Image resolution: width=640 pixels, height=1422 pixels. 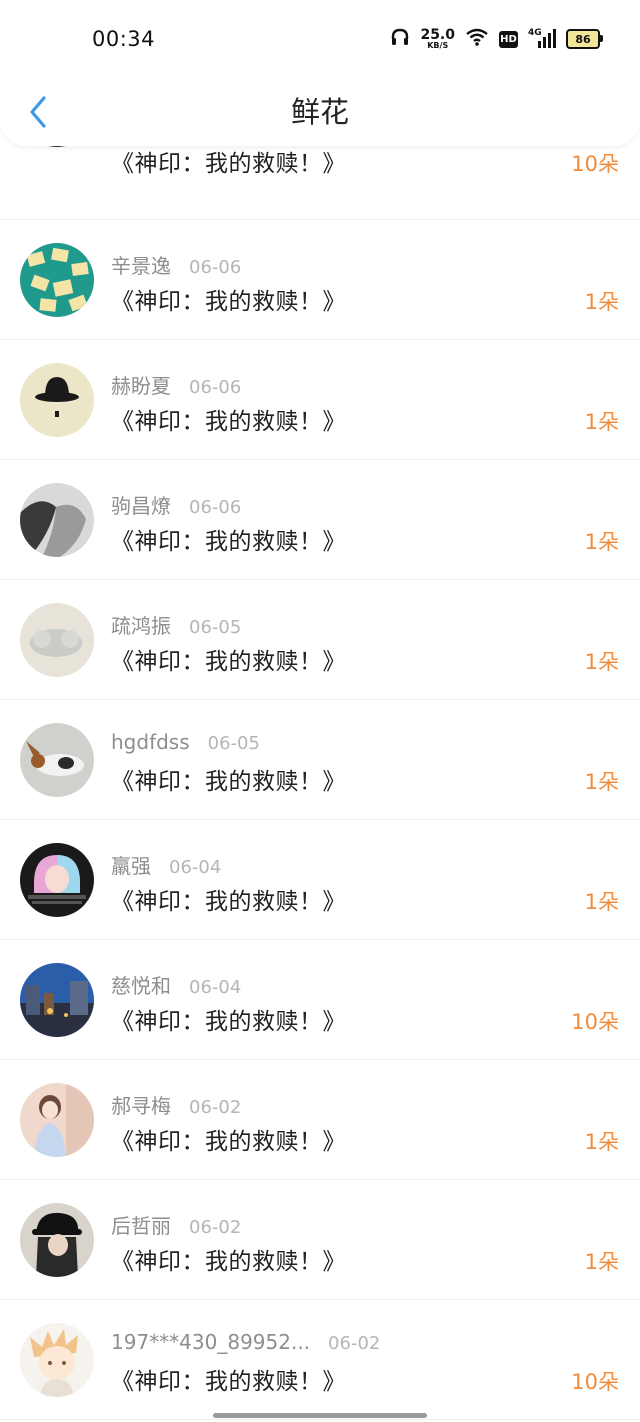 I want to click on user-name: 赫盼夏, so click(x=141, y=386).